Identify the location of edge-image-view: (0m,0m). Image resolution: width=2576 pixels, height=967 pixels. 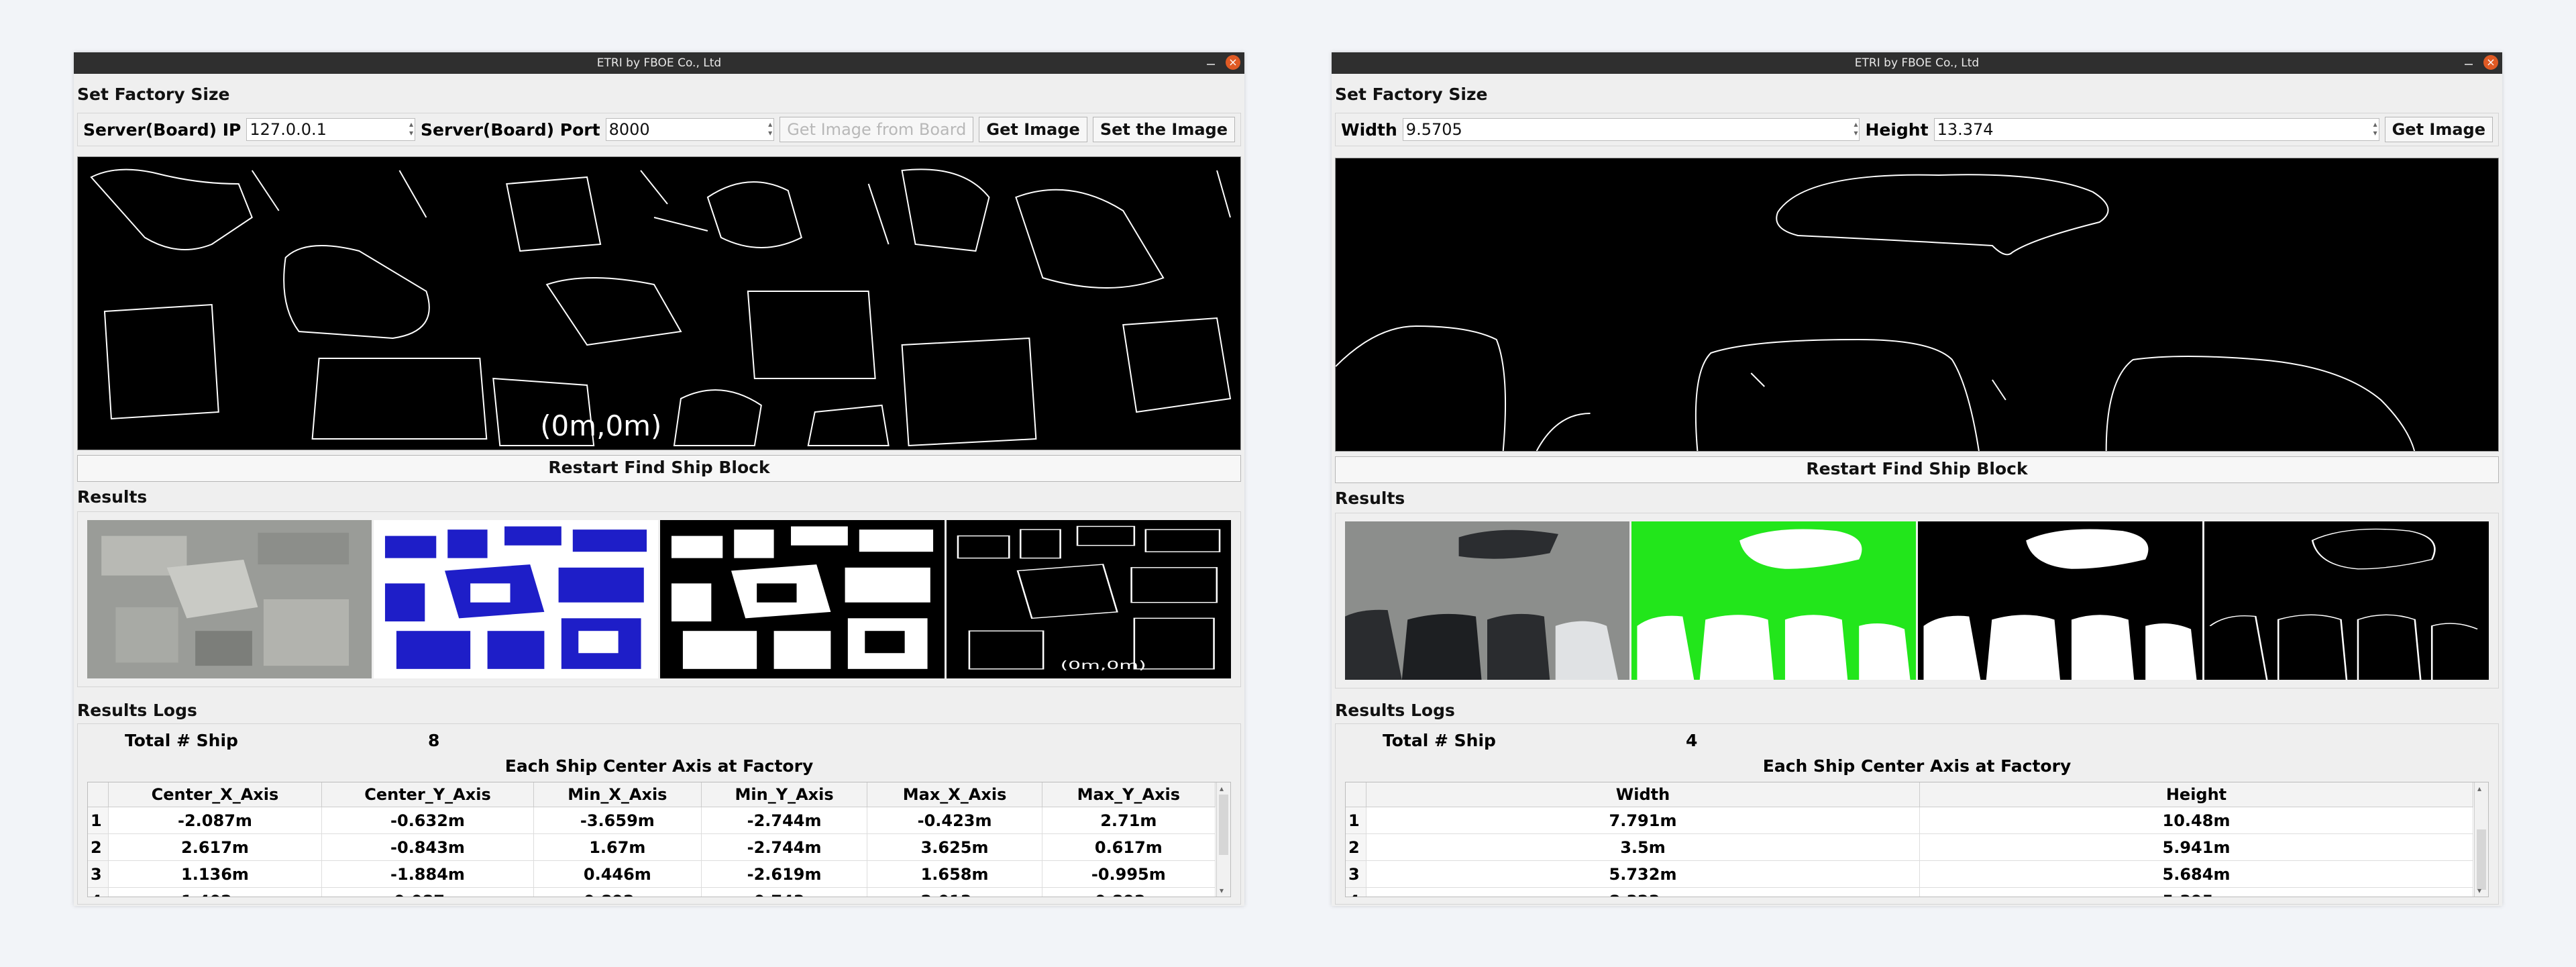
(659, 303).